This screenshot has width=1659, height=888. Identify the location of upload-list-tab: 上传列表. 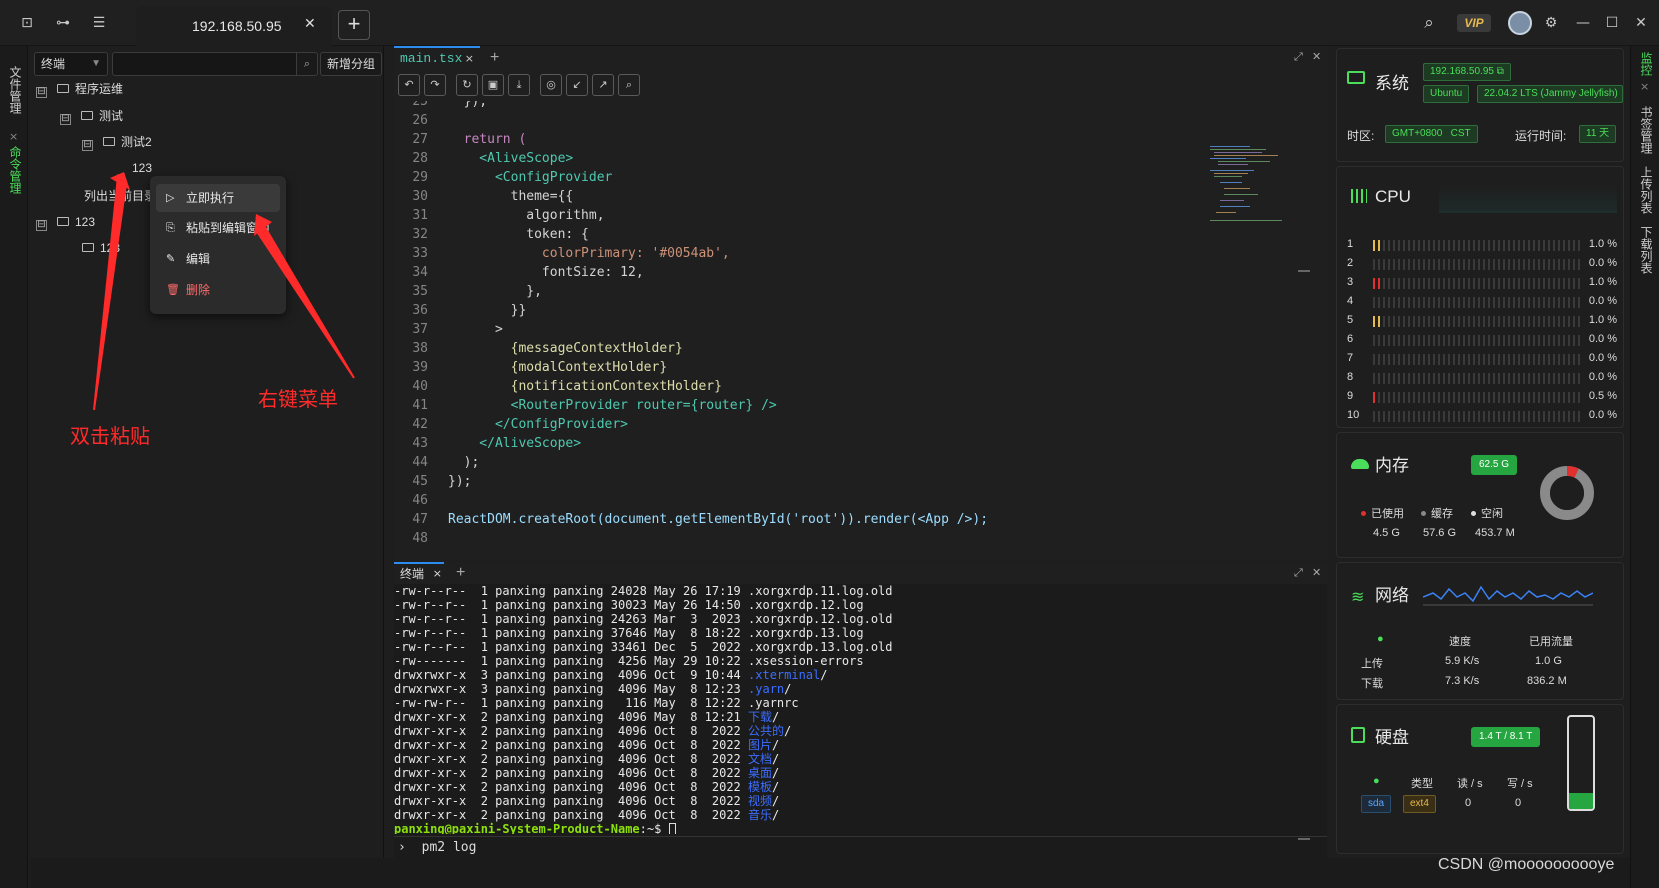
(1646, 190).